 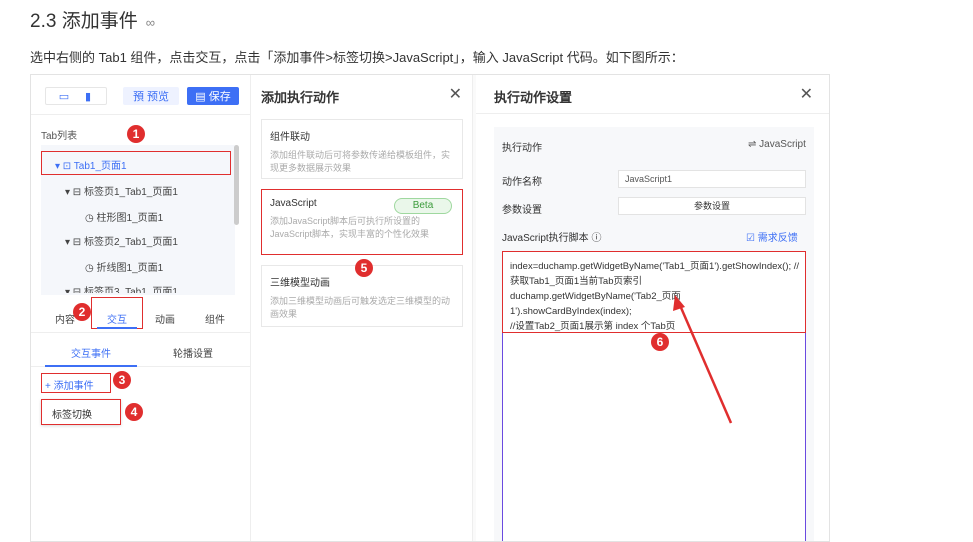 What do you see at coordinates (76, 383) in the screenshot?
I see `add-event-button: + 添加事件` at bounding box center [76, 383].